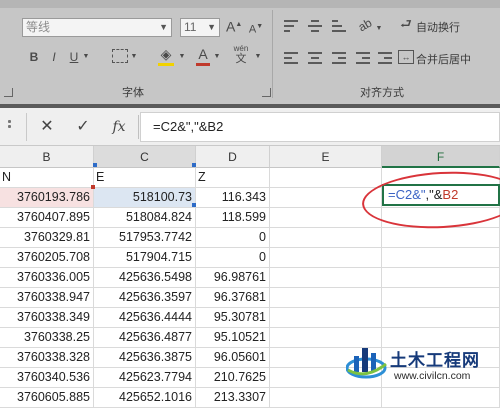 Image resolution: width=500 pixels, height=408 pixels. Describe the element at coordinates (10, 127) in the screenshot. I see `grip-handle-icon` at that location.